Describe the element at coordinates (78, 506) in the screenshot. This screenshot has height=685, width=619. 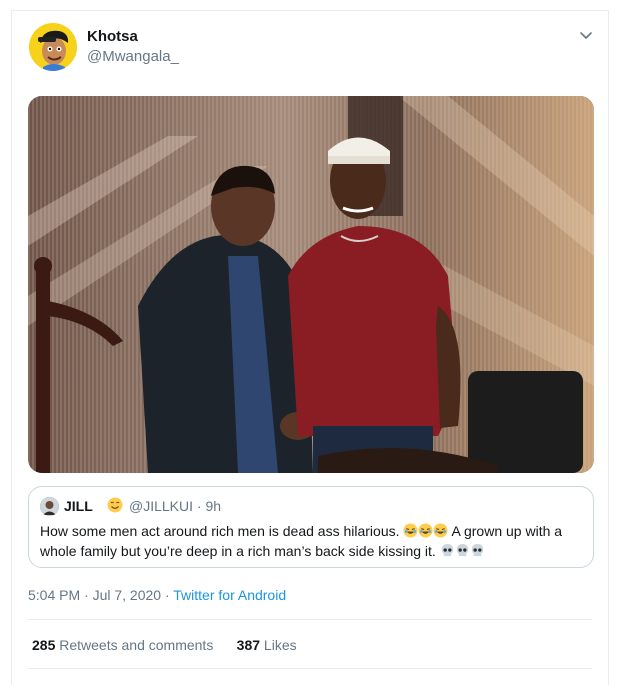
I see `quoted-author-name: JILL` at that location.